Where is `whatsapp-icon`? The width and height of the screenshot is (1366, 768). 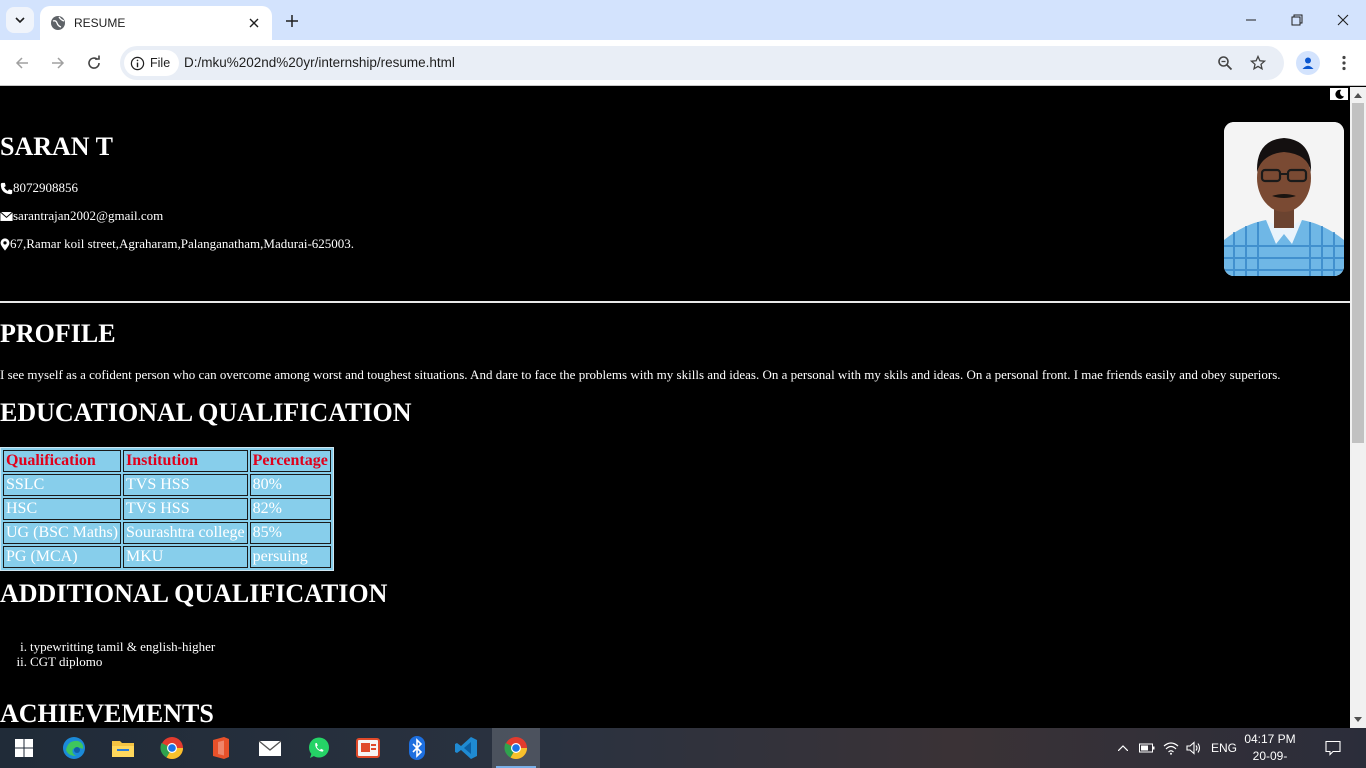 whatsapp-icon is located at coordinates (319, 748).